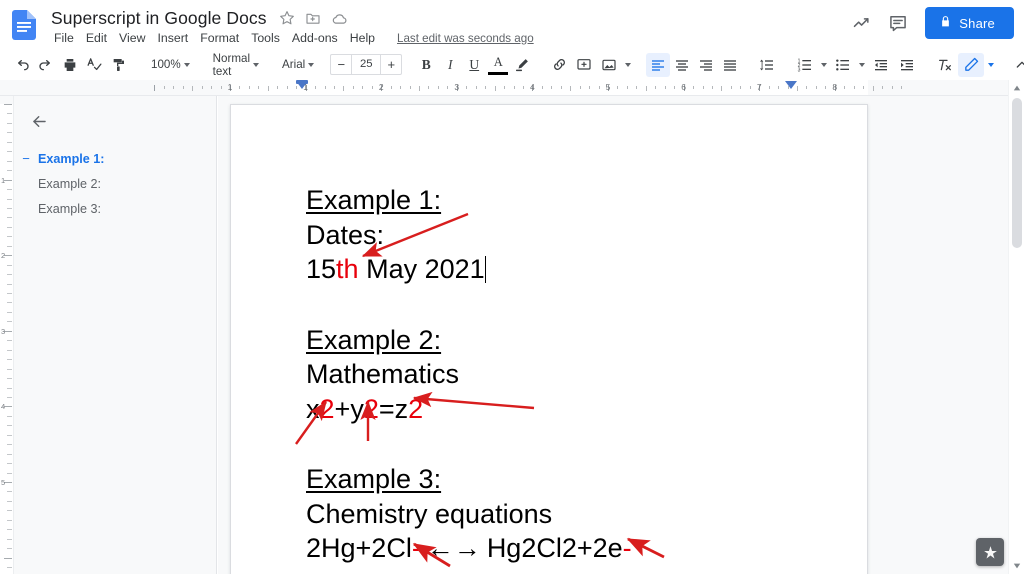  What do you see at coordinates (64, 38) in the screenshot?
I see `menu-file: File` at bounding box center [64, 38].